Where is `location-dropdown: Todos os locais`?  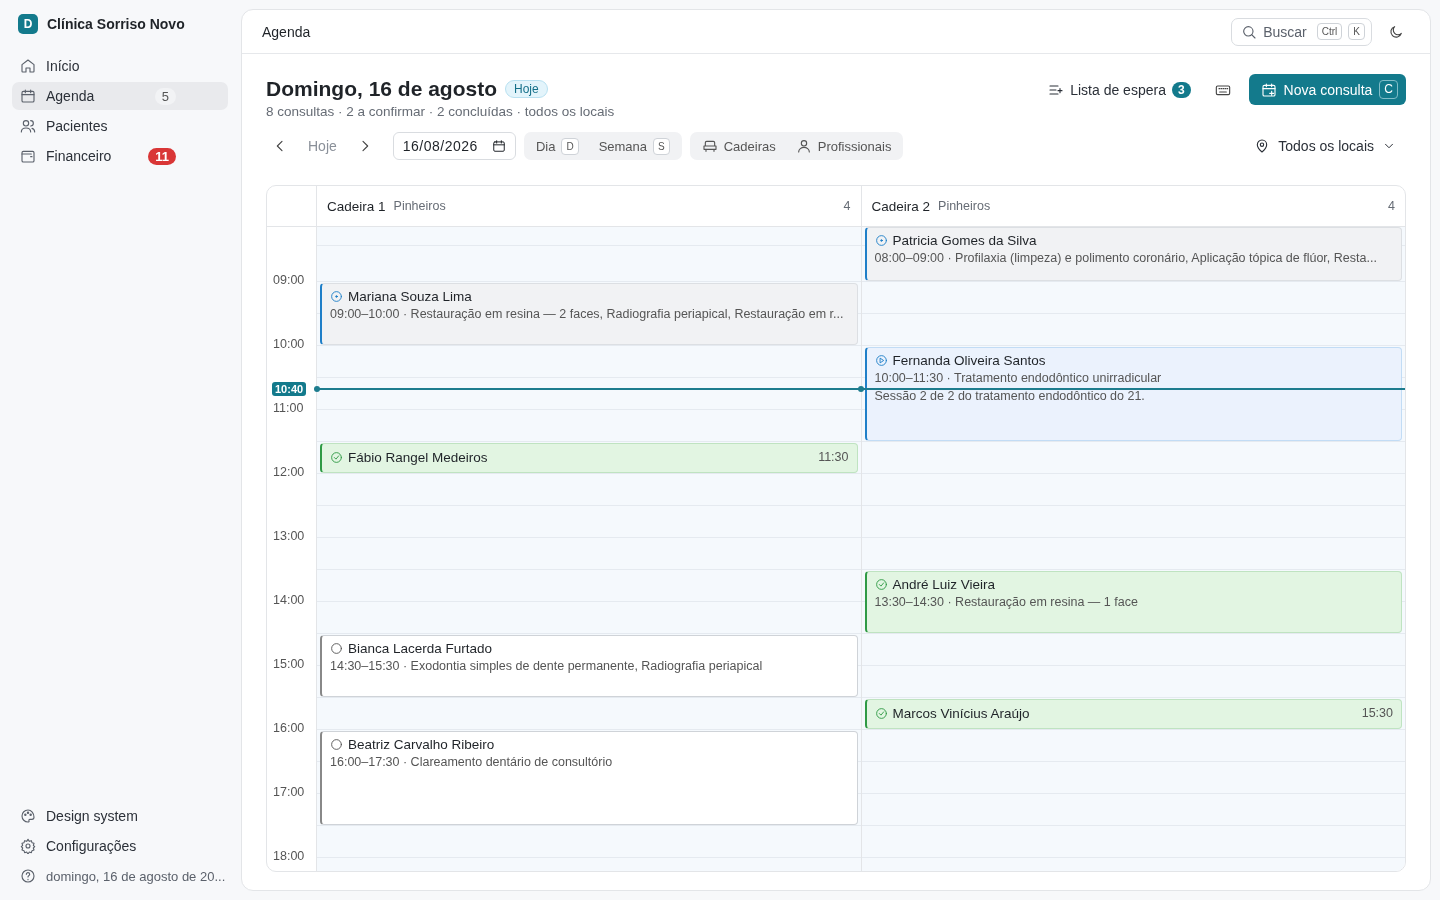
location-dropdown: Todos os locais is located at coordinates (1325, 146).